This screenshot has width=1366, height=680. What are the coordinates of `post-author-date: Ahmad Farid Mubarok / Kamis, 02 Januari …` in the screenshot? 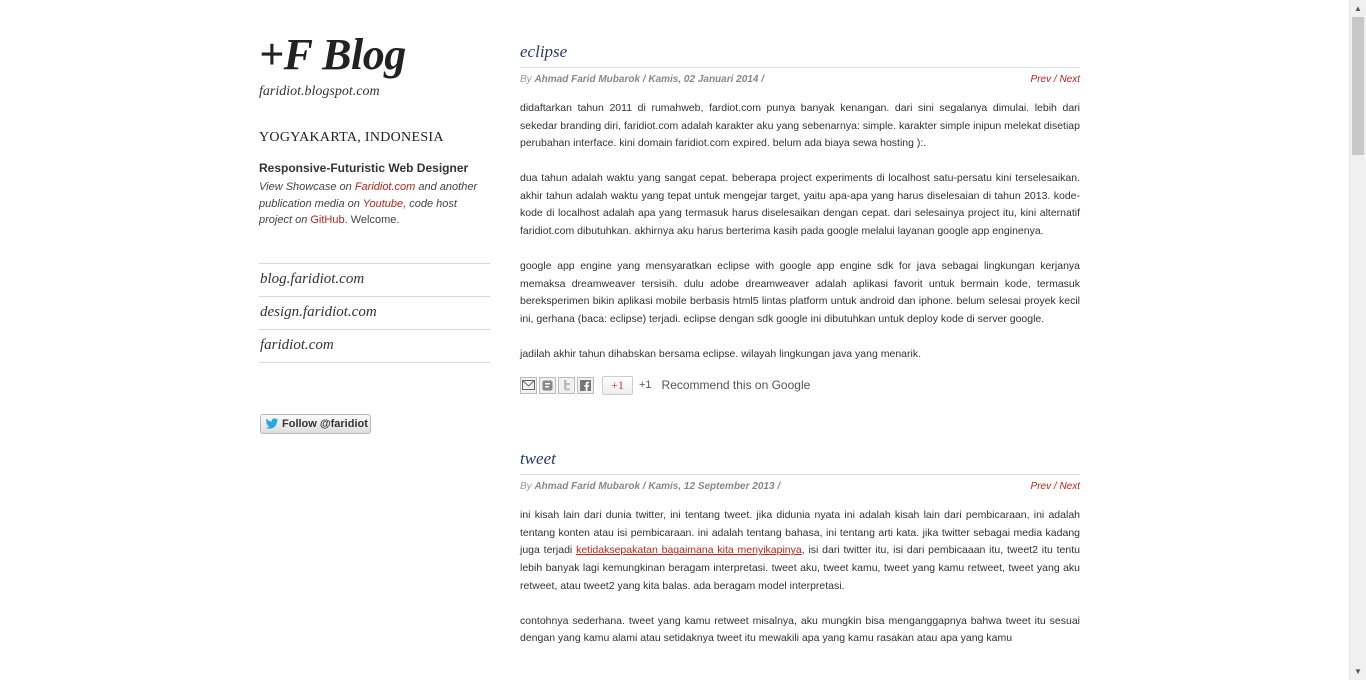 It's located at (649, 79).